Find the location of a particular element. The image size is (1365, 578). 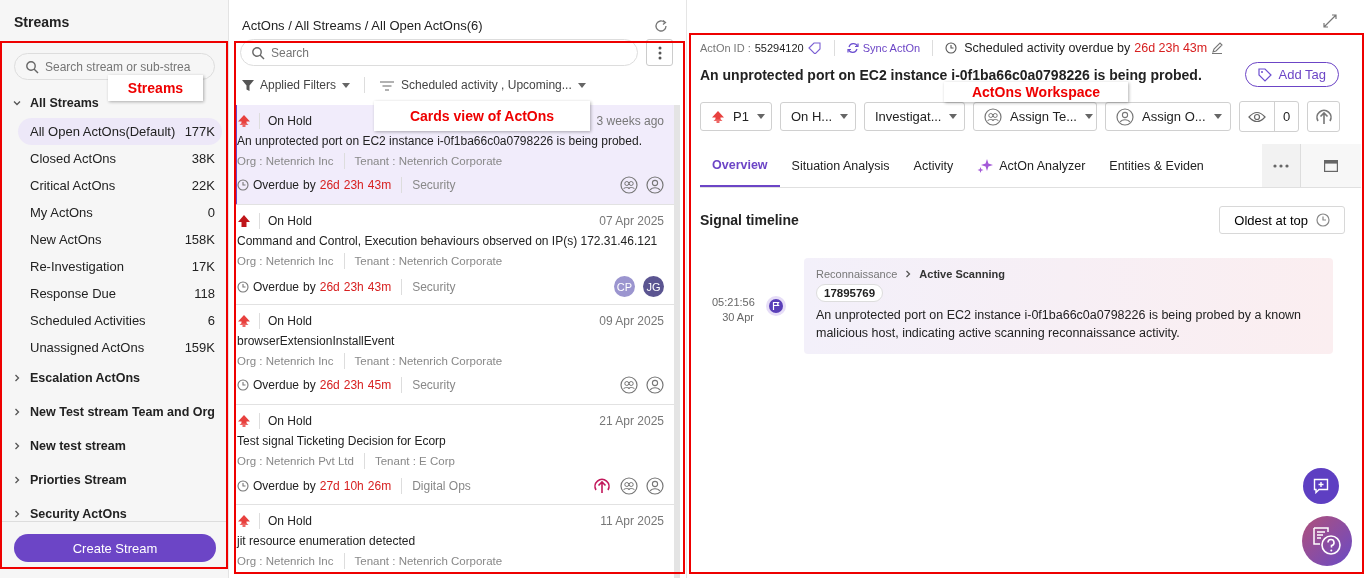

stream-label: Unassigned ActOns is located at coordinates (87, 347).